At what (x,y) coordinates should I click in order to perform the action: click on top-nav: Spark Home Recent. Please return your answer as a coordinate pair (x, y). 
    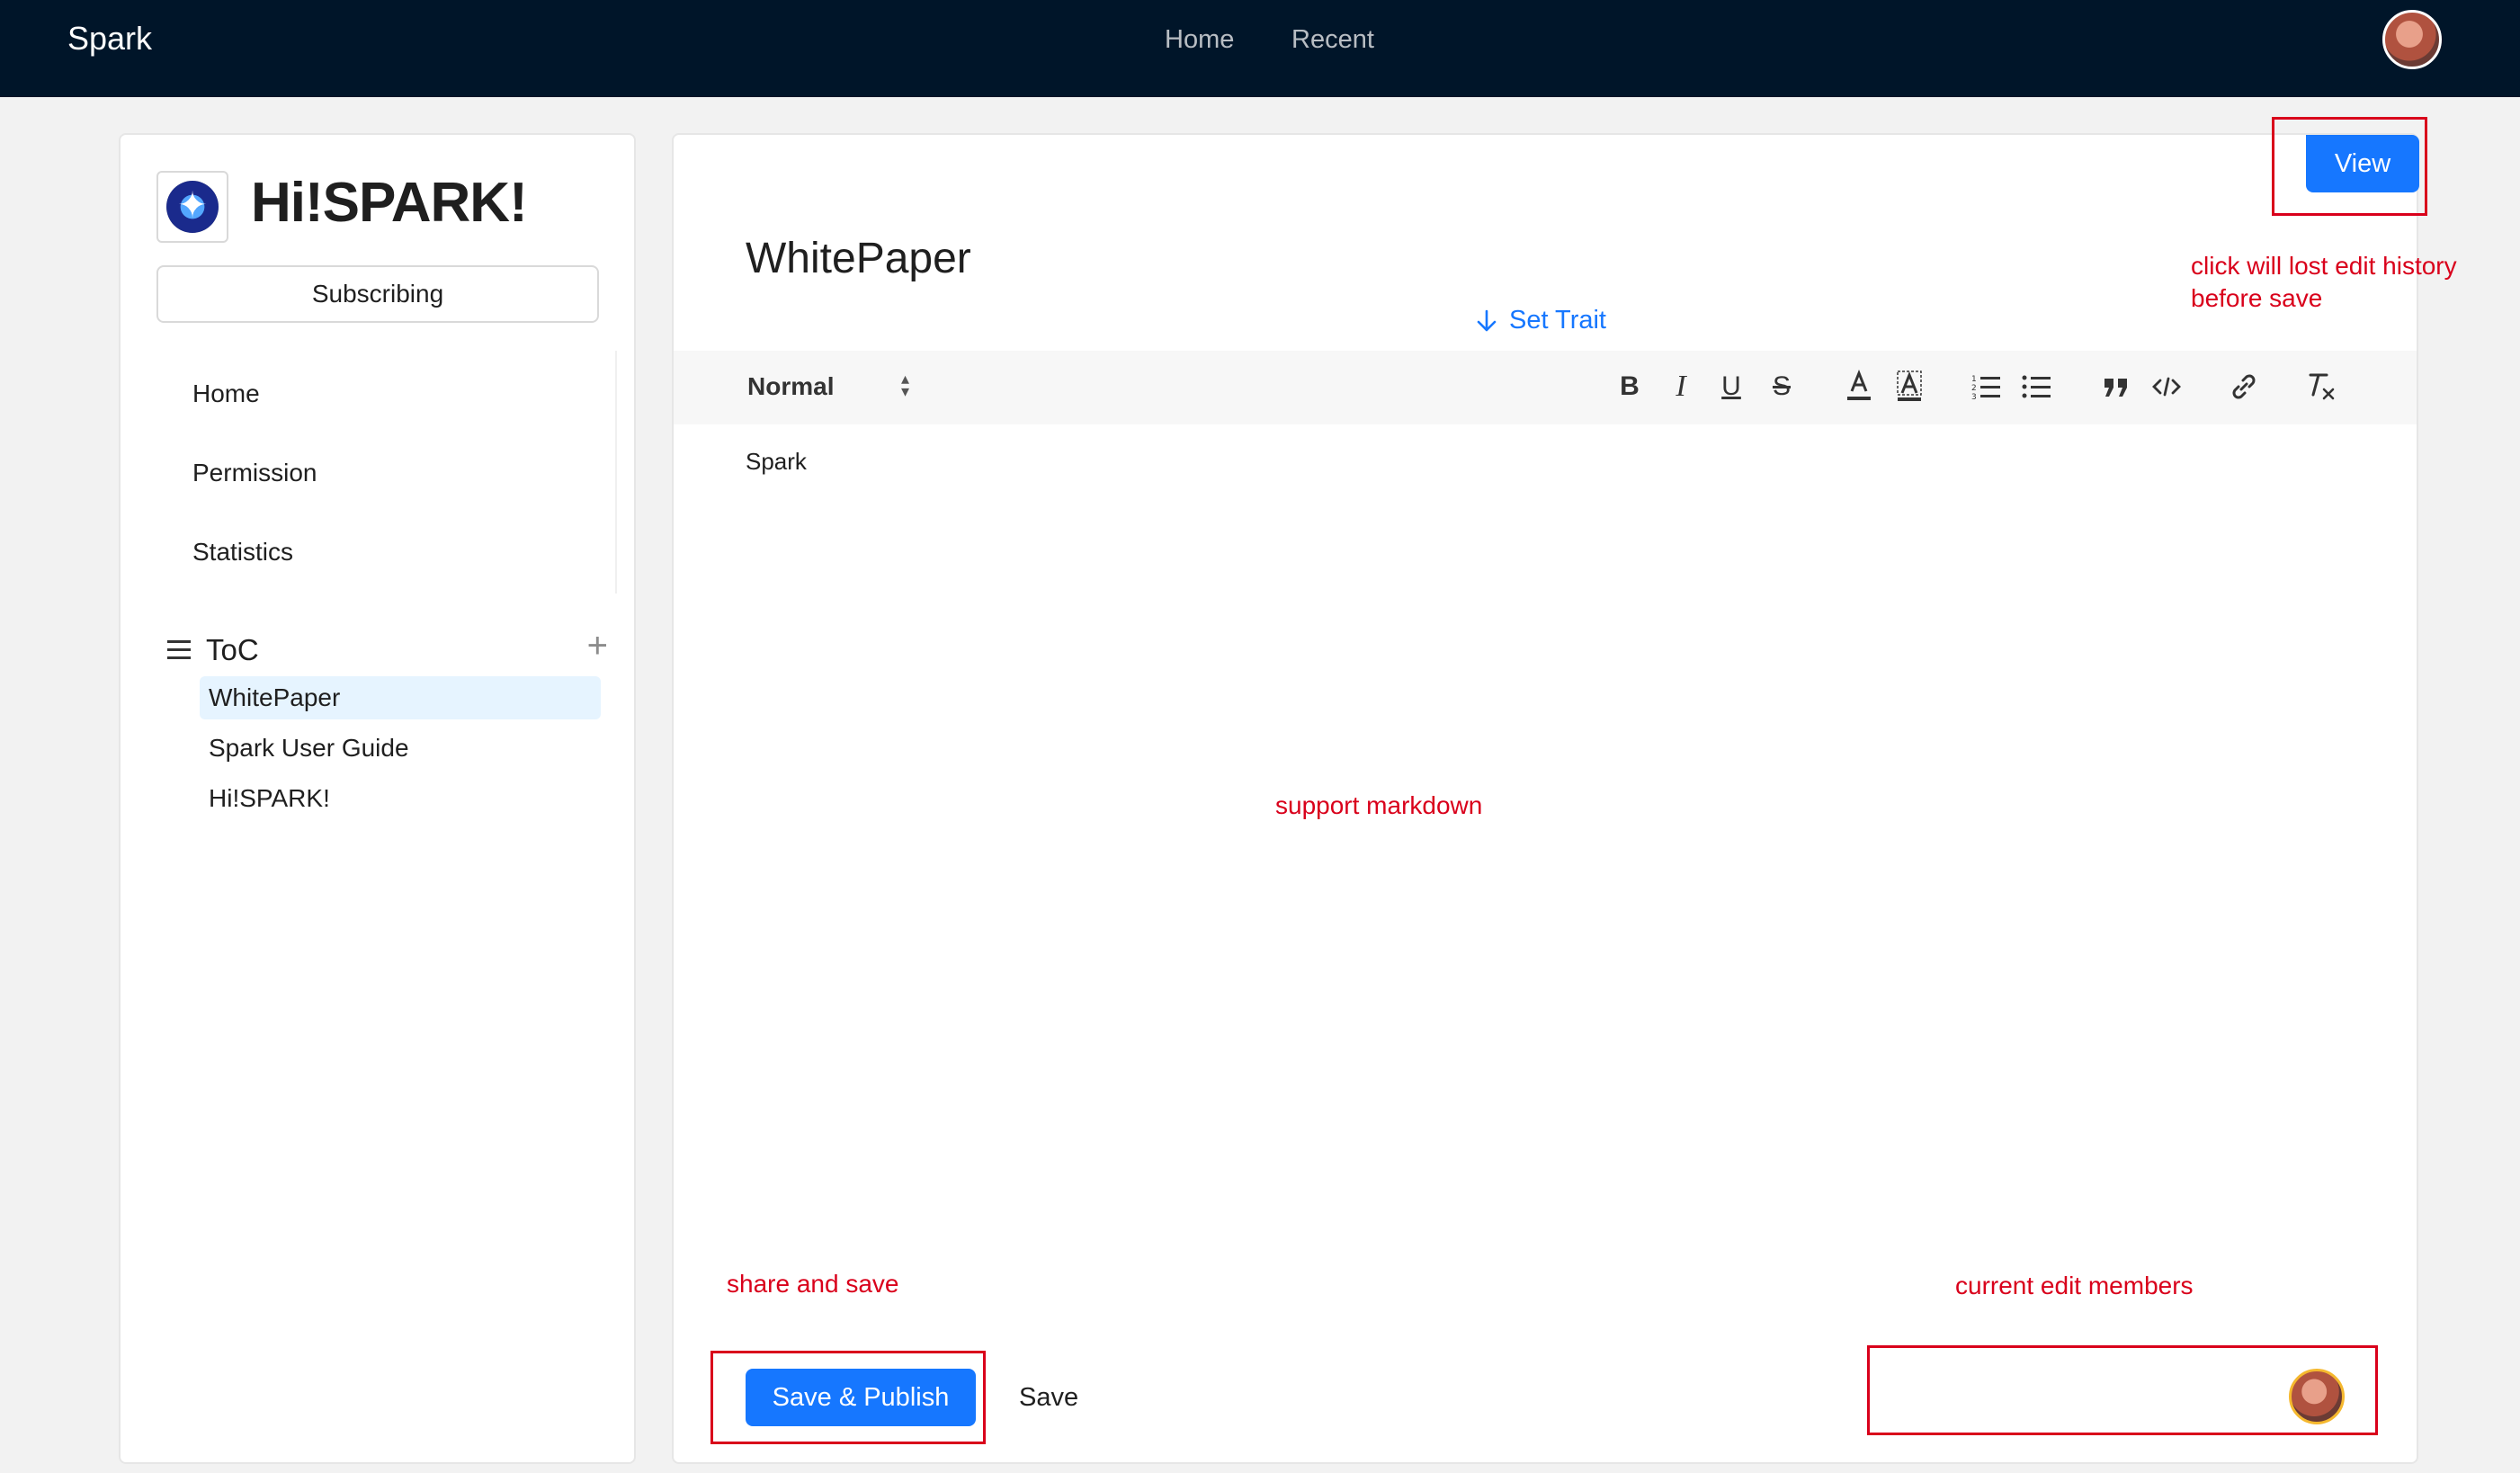
    Looking at the image, I should click on (1260, 48).